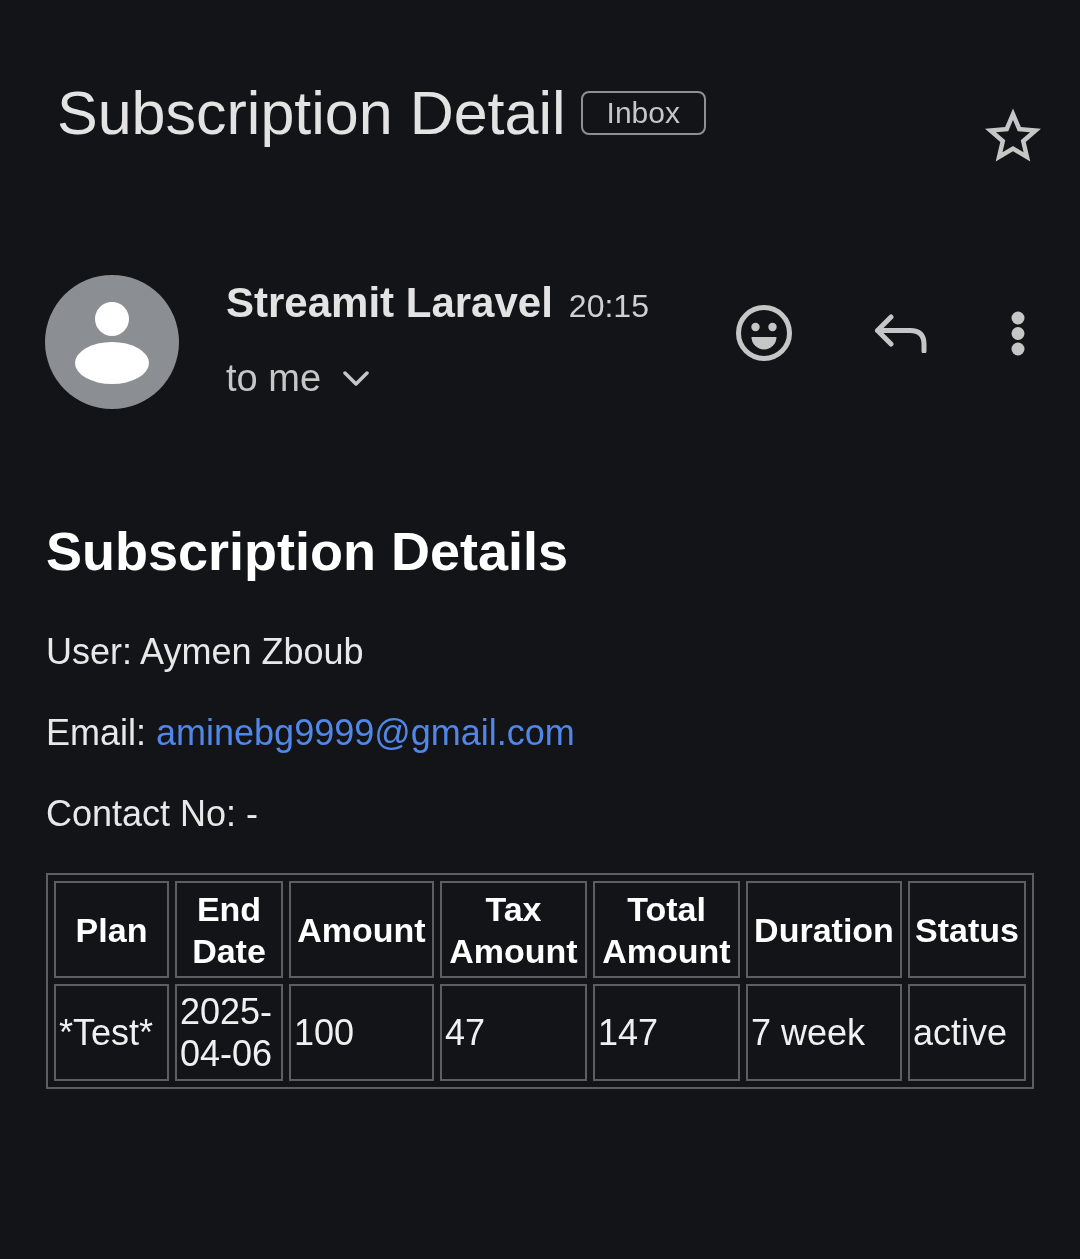 The image size is (1080, 1259). Describe the element at coordinates (365, 732) in the screenshot. I see `email-link: aminebg9999@gmail.com` at that location.